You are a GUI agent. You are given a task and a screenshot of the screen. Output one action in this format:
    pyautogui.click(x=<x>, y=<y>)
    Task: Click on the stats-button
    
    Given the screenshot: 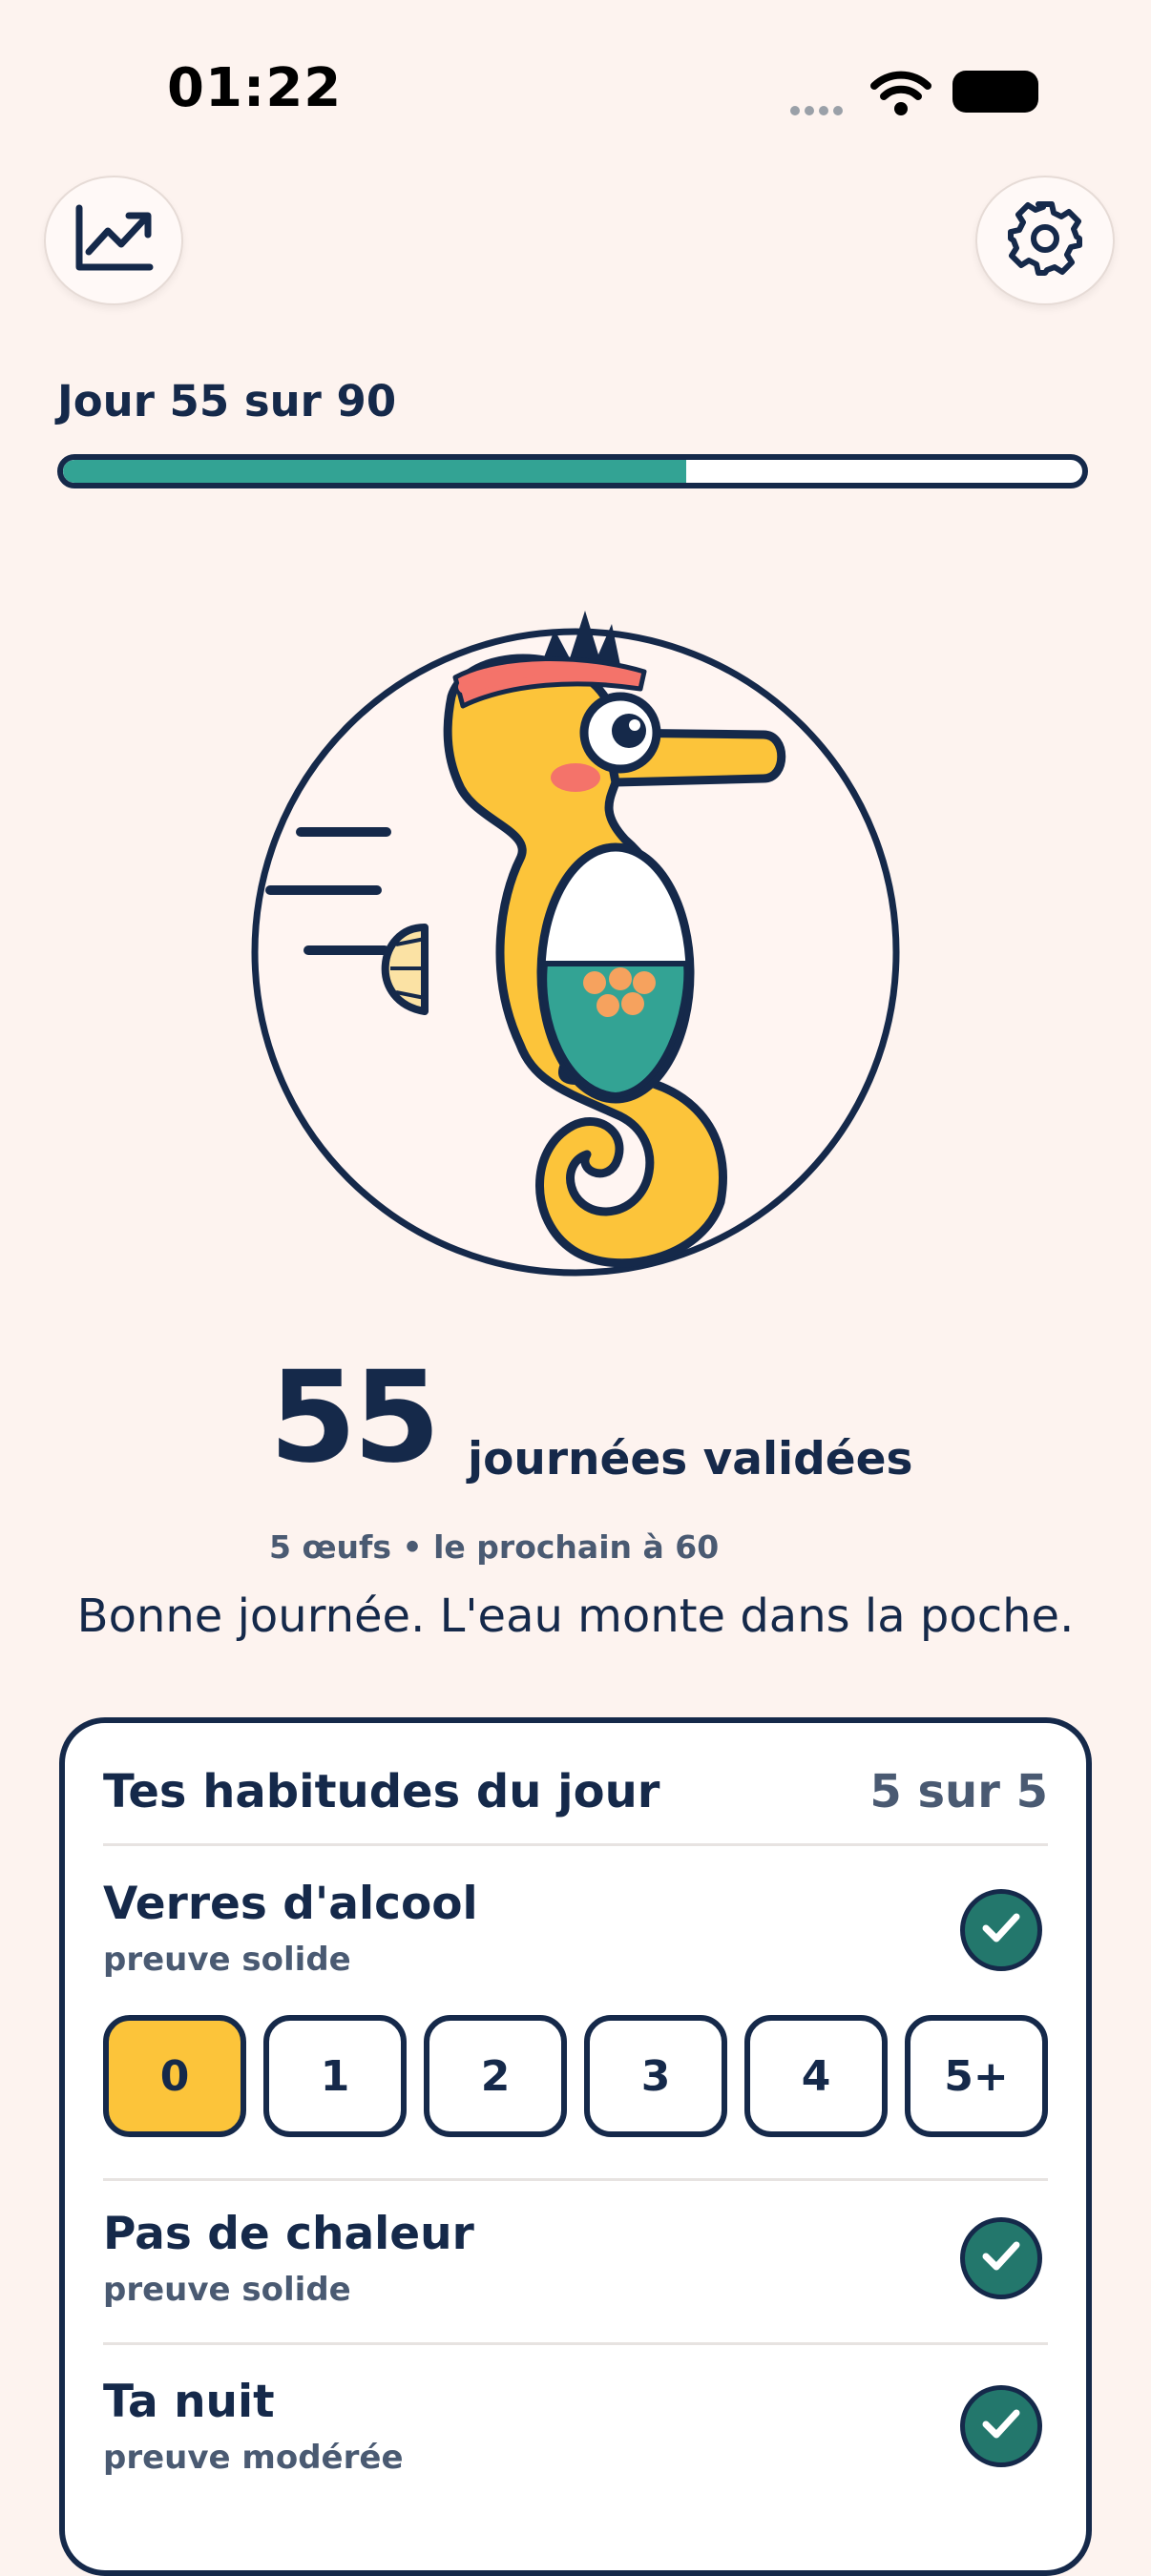 What is the action you would take?
    pyautogui.click(x=113, y=240)
    